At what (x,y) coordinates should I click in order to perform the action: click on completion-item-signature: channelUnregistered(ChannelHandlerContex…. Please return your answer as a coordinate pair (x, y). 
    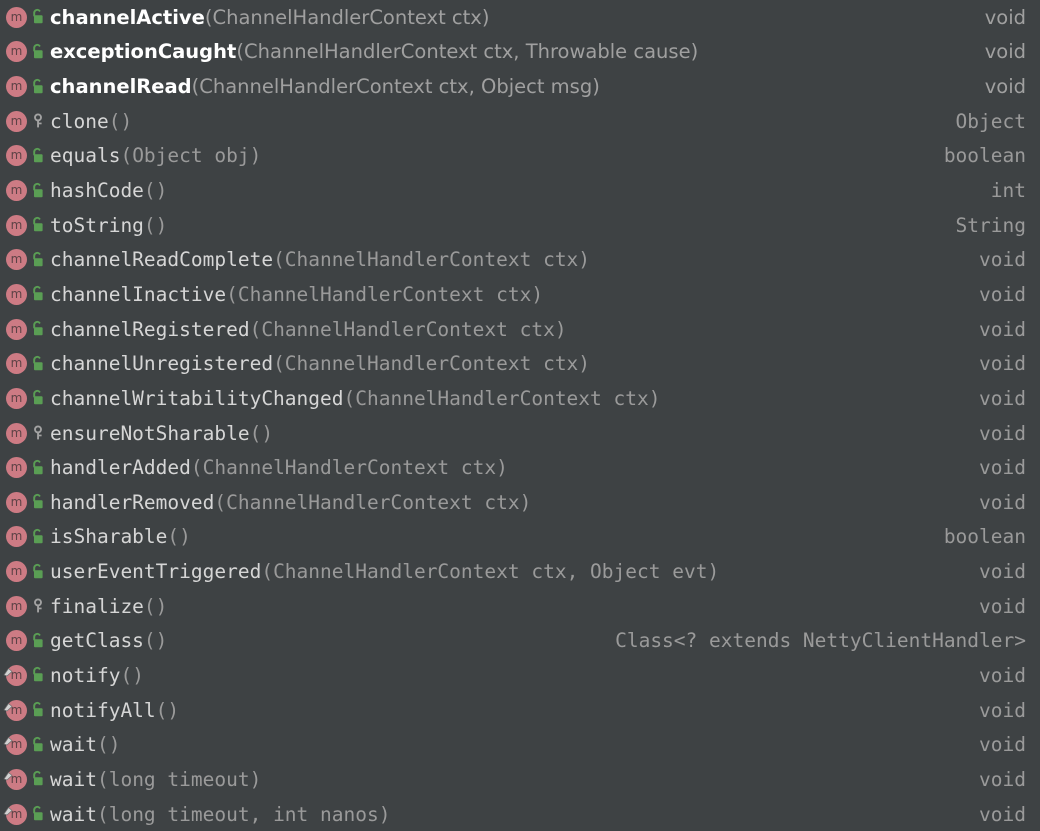
    Looking at the image, I should click on (504, 363).